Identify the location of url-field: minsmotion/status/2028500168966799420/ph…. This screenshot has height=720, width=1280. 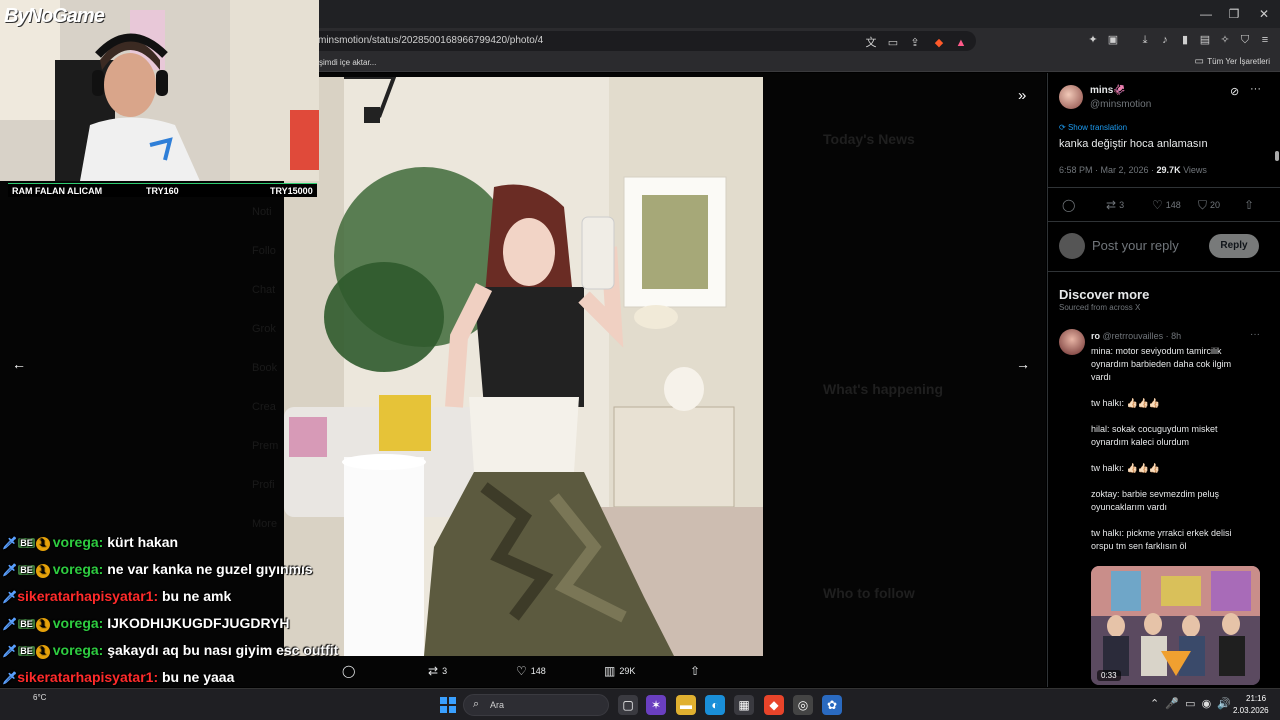
(638, 41).